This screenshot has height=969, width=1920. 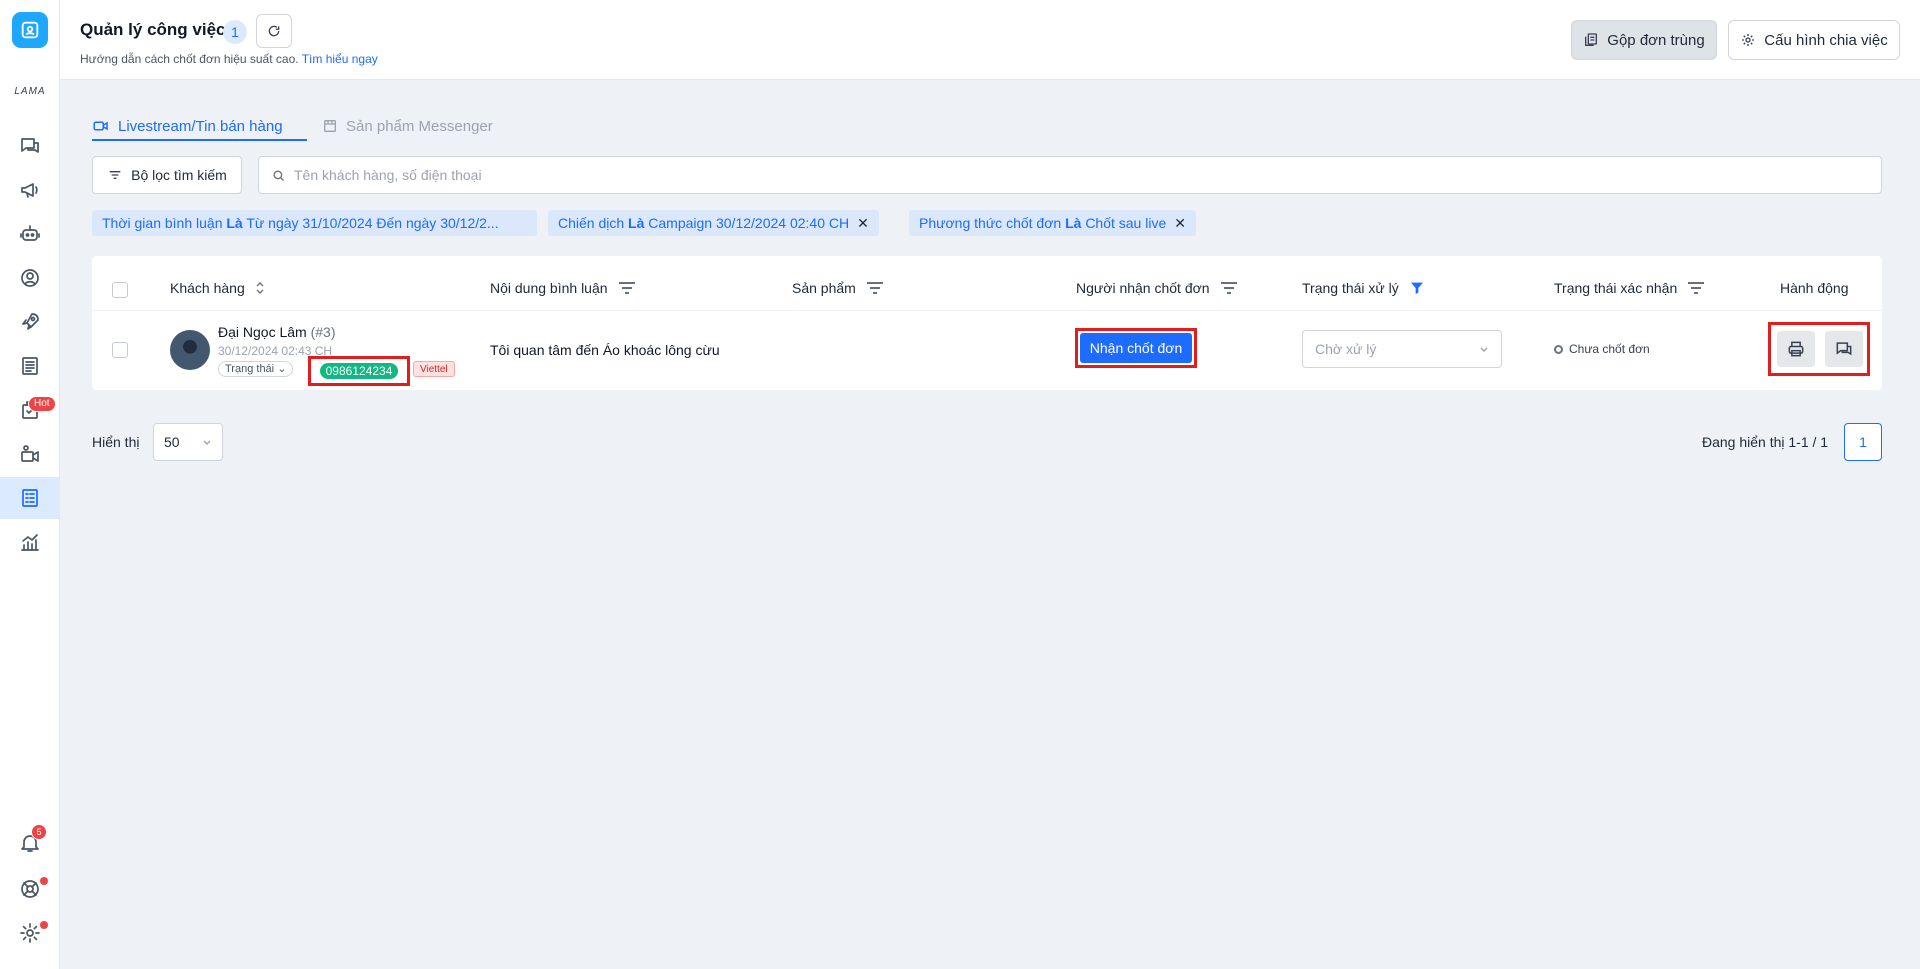 What do you see at coordinates (260, 288) in the screenshot?
I see `sort-icon` at bounding box center [260, 288].